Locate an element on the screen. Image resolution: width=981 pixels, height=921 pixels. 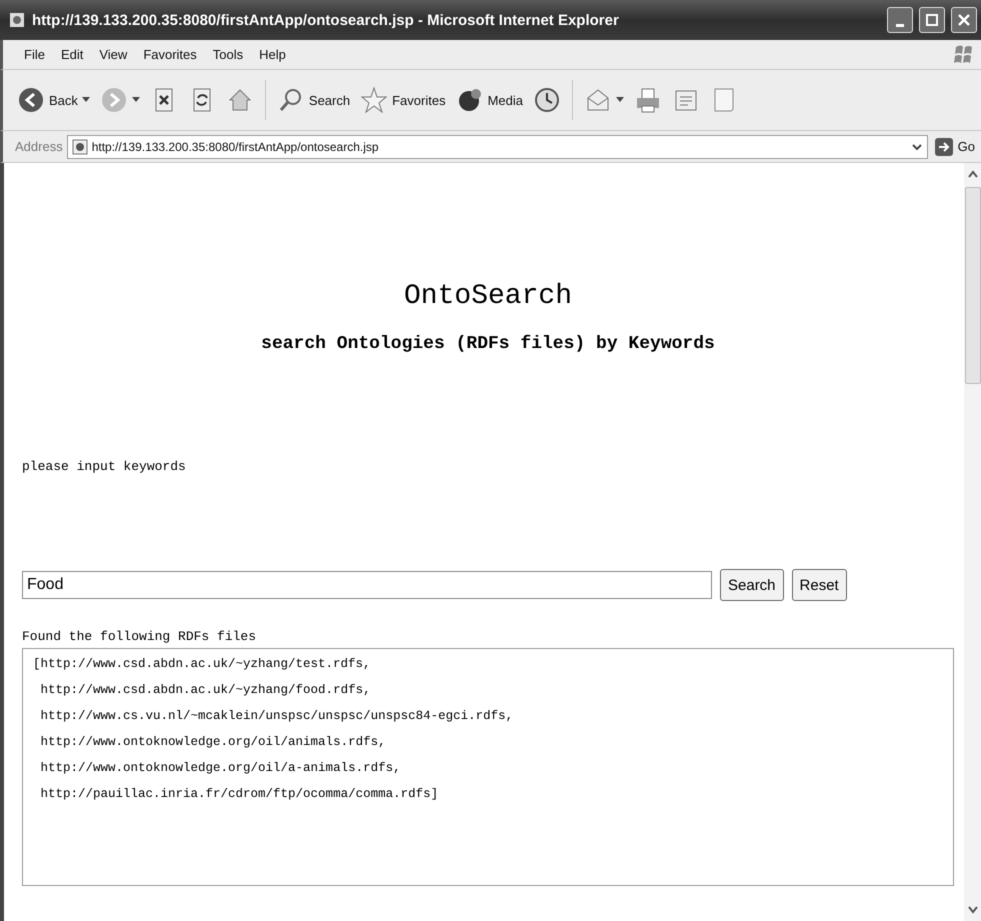
menu-item: File is located at coordinates (34, 54).